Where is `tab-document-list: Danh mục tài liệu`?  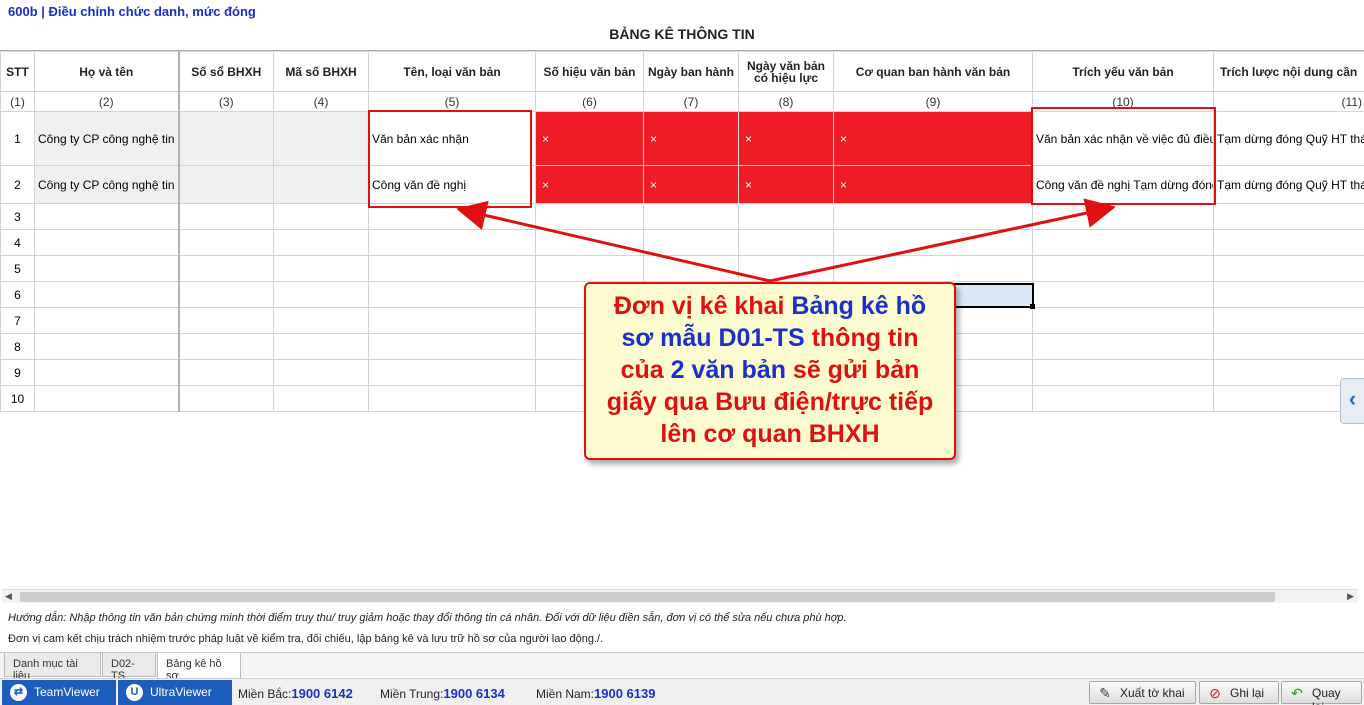 tab-document-list: Danh mục tài liệu is located at coordinates (52, 667).